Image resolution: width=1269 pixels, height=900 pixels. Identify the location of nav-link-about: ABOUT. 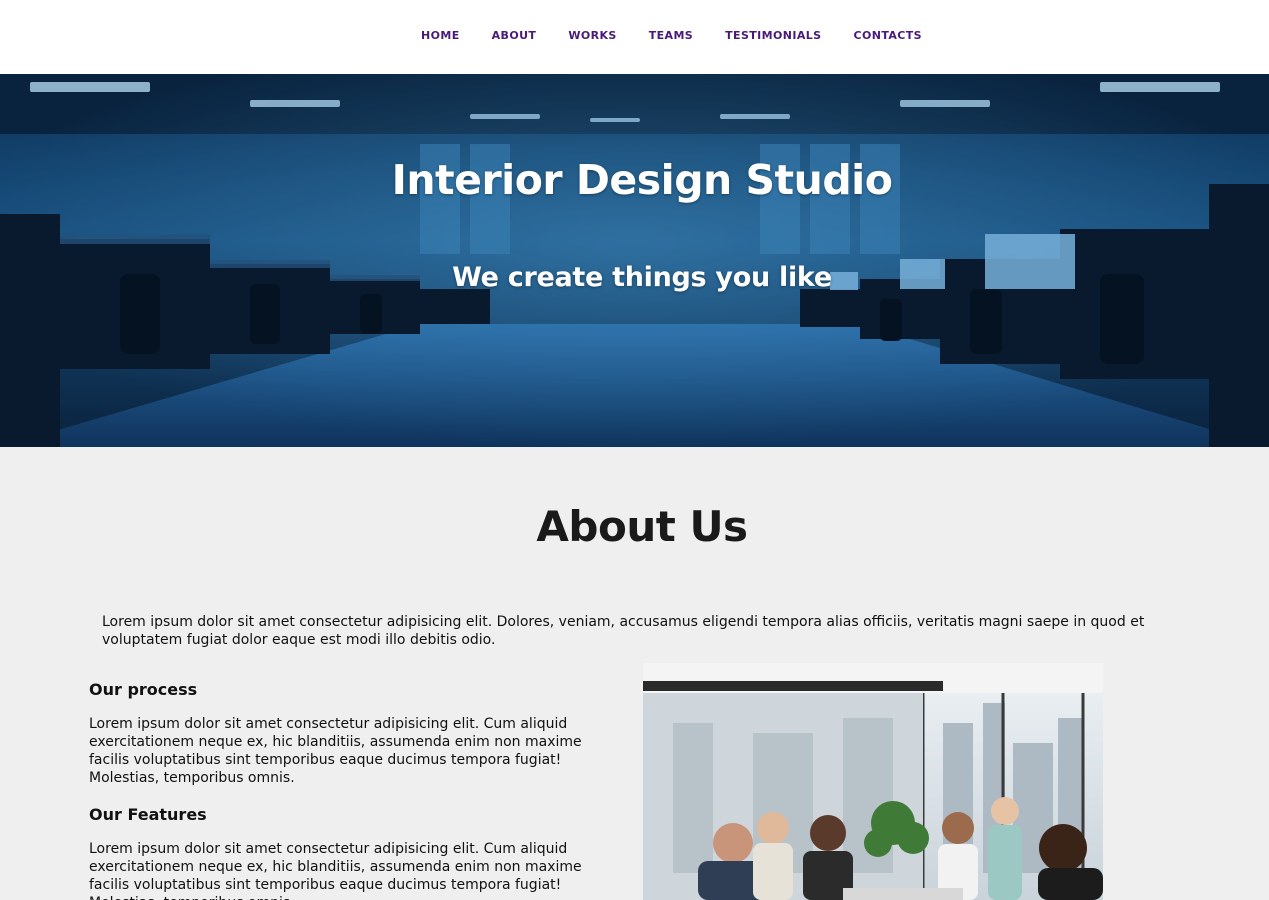
(514, 36).